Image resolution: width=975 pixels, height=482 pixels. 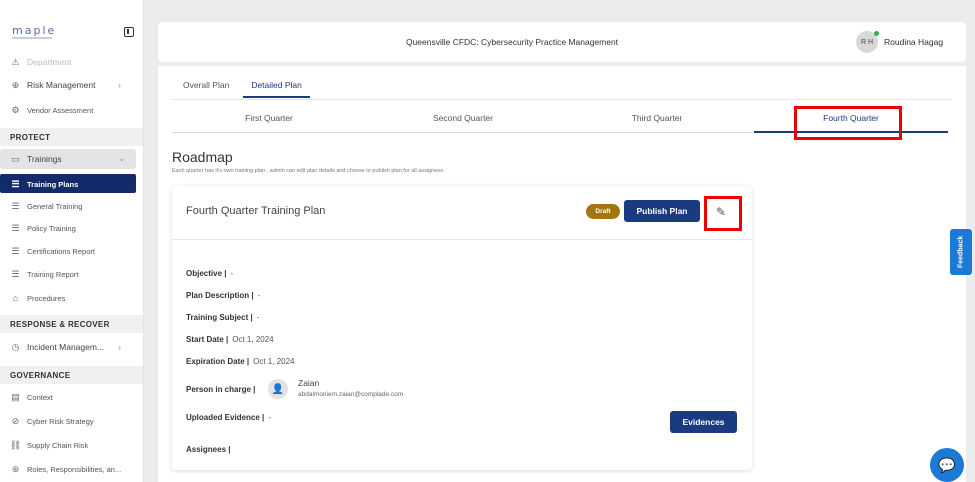 I want to click on field-expiration-date: Expiration Date | Oct 1, 2024, so click(x=240, y=361).